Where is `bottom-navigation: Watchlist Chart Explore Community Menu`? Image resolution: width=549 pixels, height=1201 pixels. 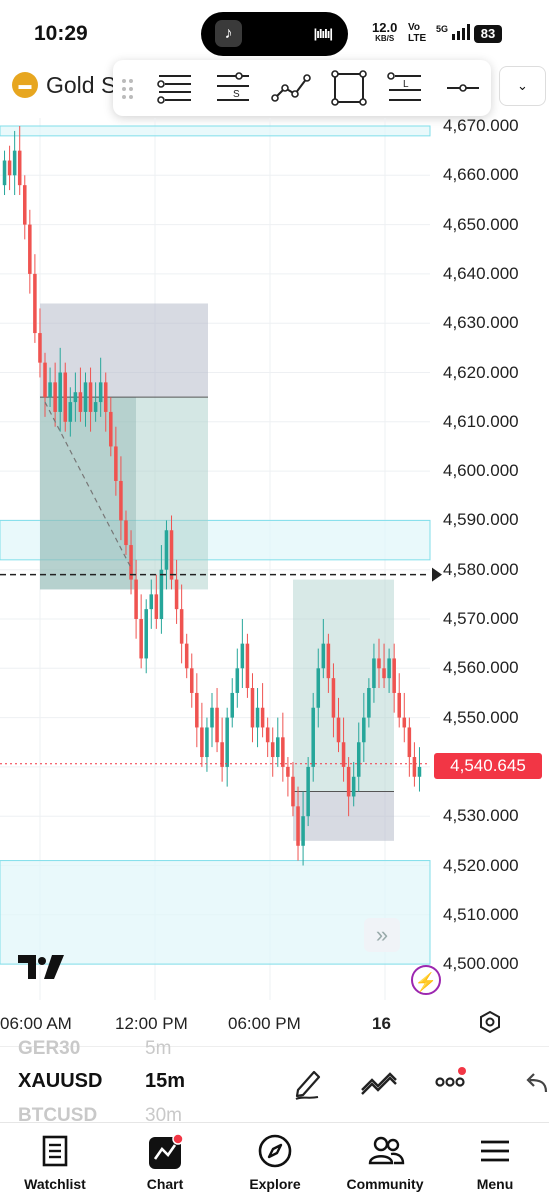 bottom-navigation: Watchlist Chart Explore Community Menu is located at coordinates (274, 1161).